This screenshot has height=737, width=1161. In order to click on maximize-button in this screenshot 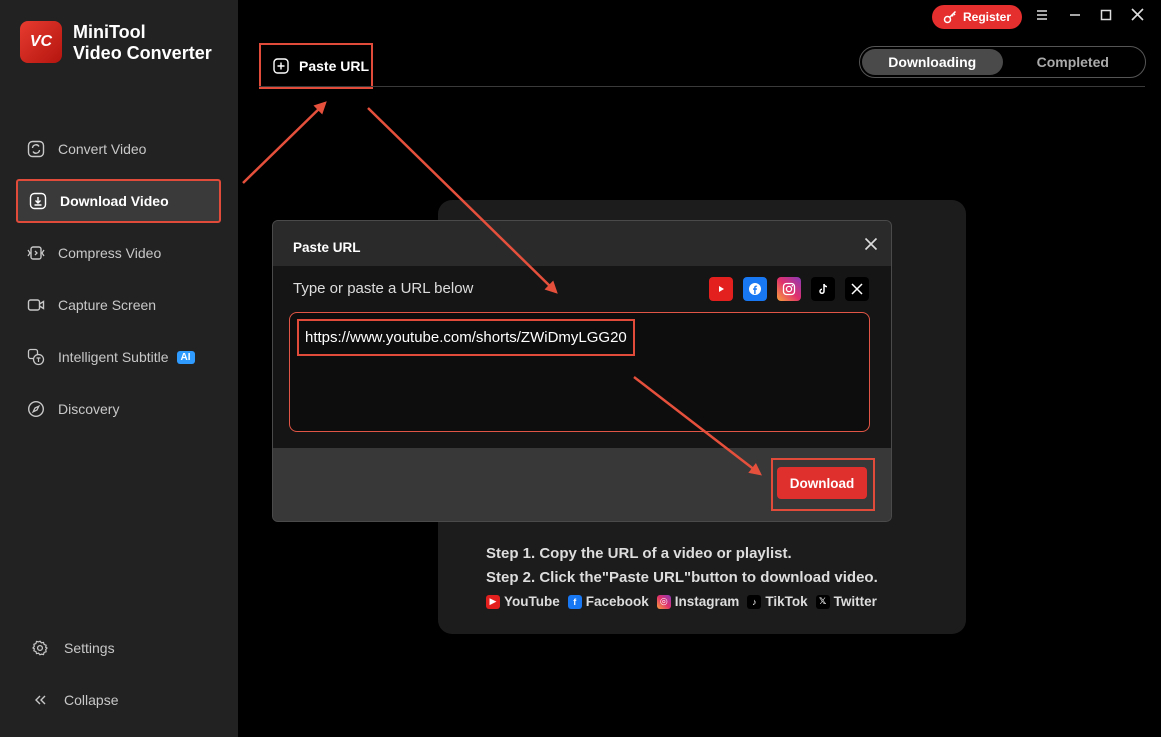, I will do `click(1106, 17)`.